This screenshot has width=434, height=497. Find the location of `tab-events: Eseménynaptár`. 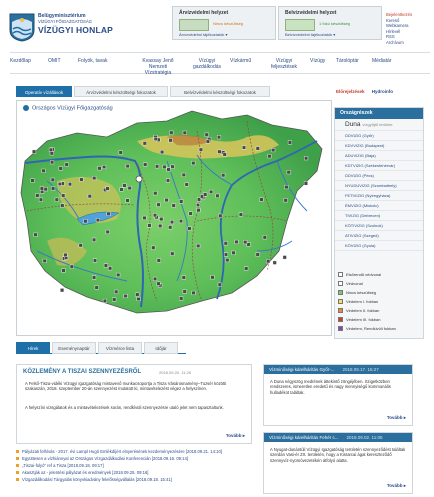

tab-events: Eseménynaptár is located at coordinates (74, 348).